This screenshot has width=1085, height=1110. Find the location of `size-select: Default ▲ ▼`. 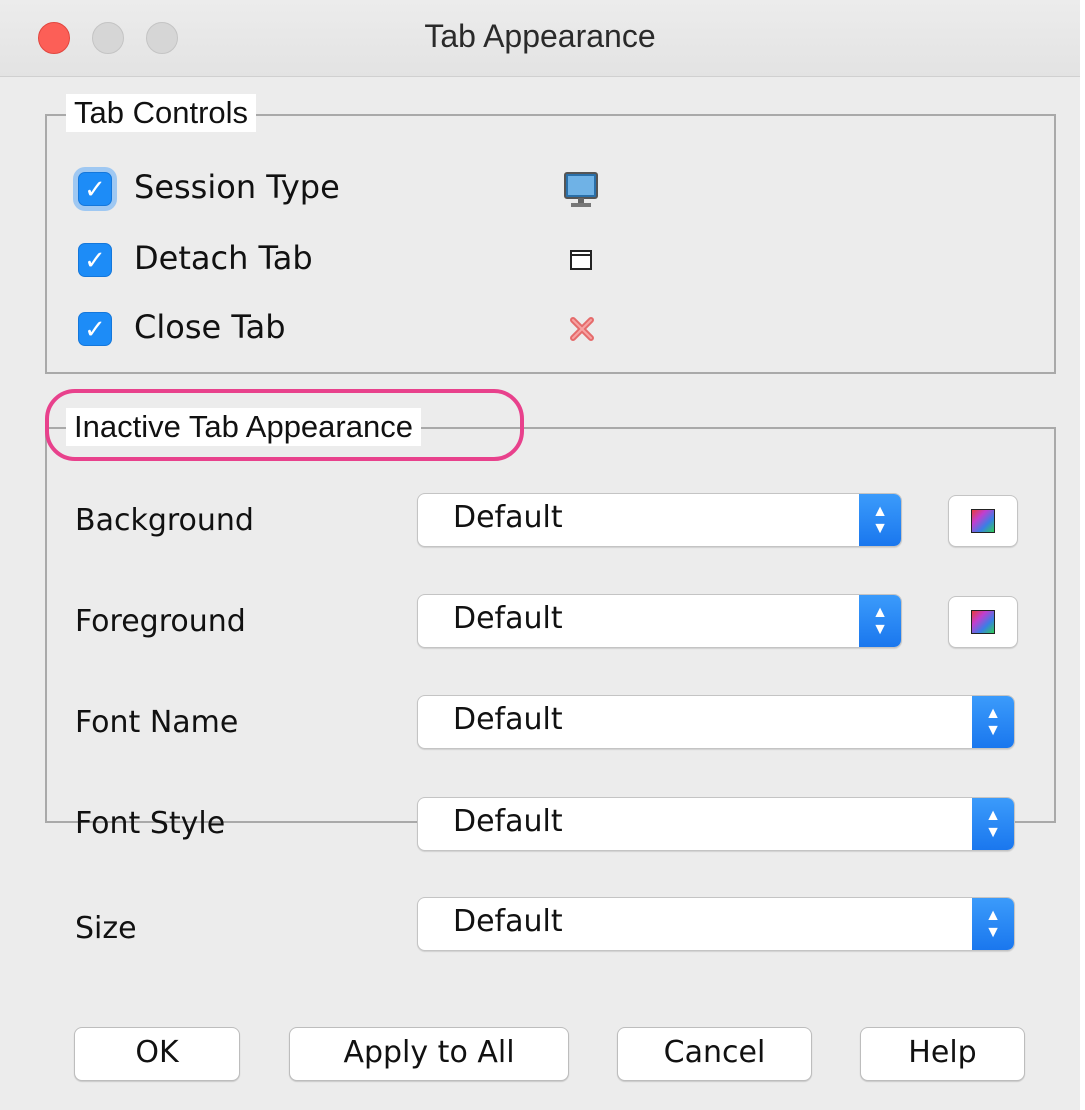

size-select: Default ▲ ▼ is located at coordinates (716, 924).